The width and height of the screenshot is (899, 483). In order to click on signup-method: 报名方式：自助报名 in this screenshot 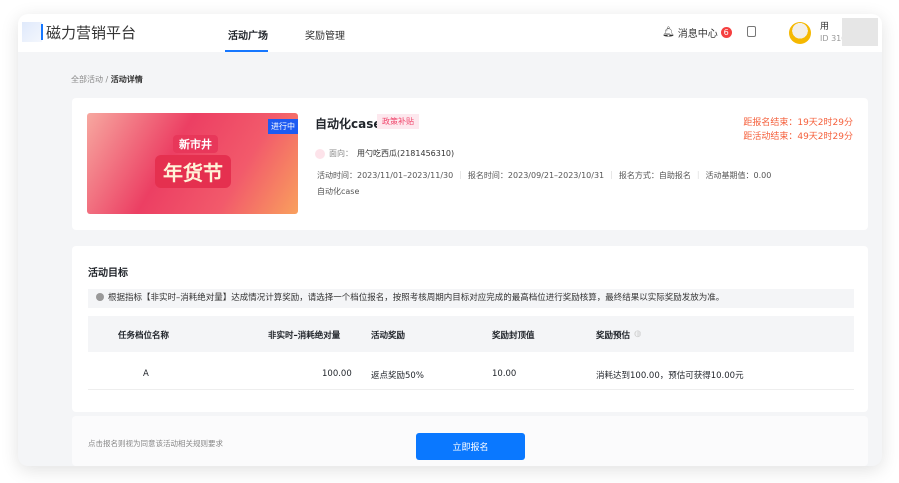, I will do `click(654, 175)`.